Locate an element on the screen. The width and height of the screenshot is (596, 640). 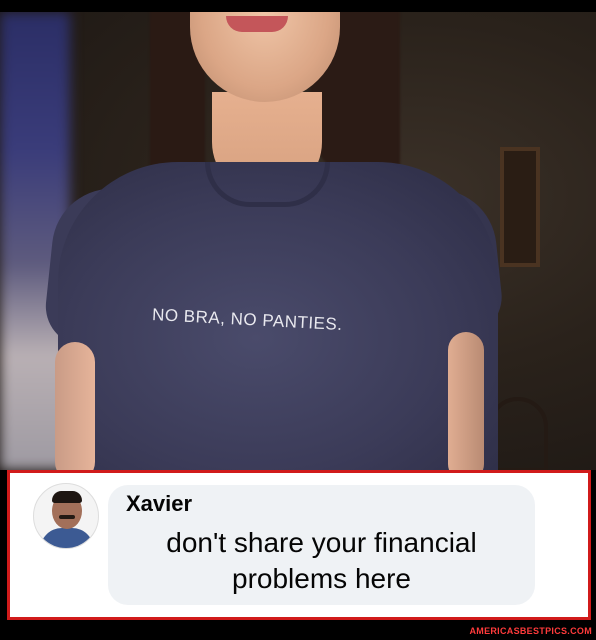
avatar is located at coordinates (66, 516).